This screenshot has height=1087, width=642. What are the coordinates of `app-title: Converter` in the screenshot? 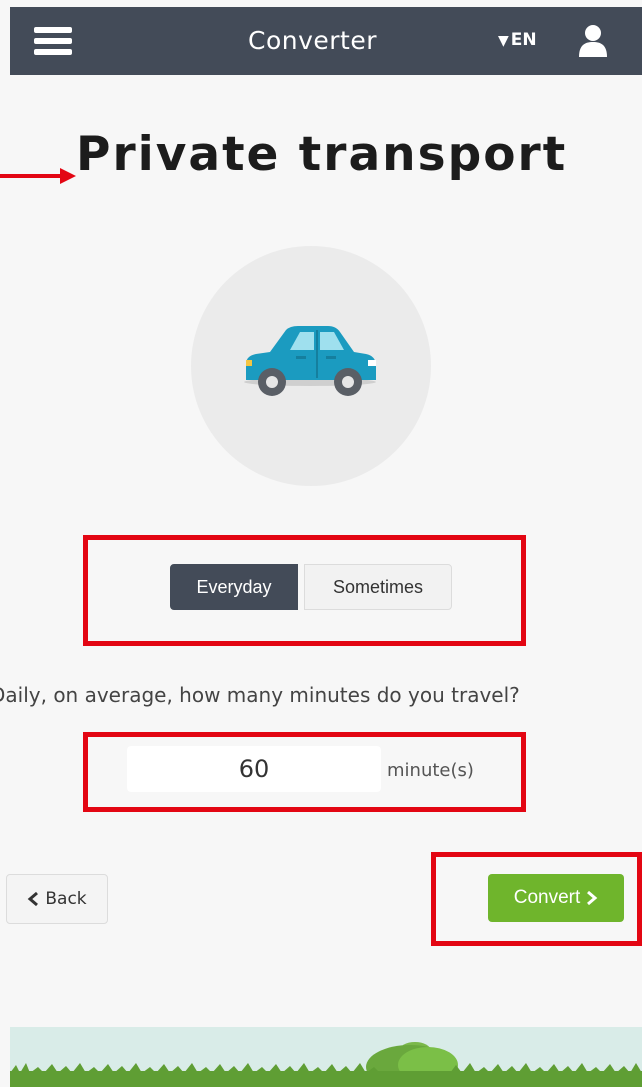 It's located at (313, 40).